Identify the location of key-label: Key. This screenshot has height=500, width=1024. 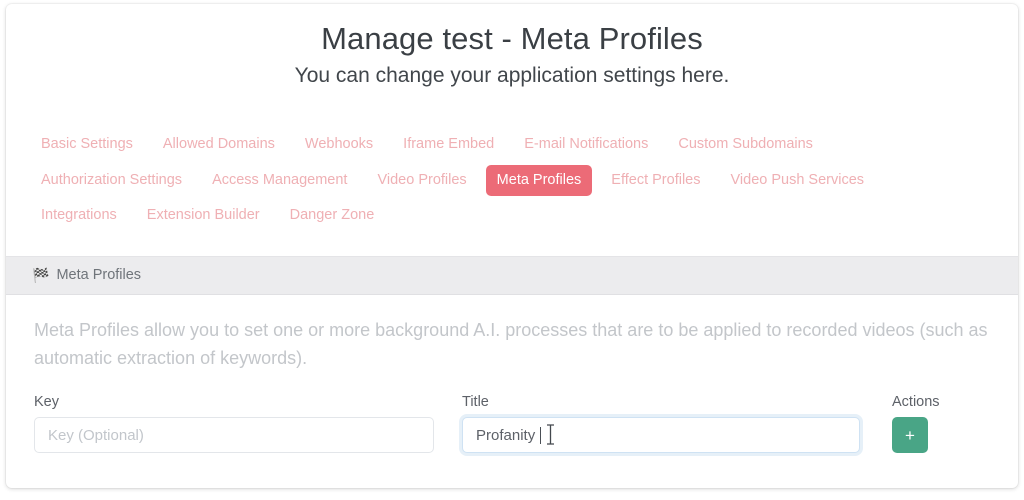
(46, 402).